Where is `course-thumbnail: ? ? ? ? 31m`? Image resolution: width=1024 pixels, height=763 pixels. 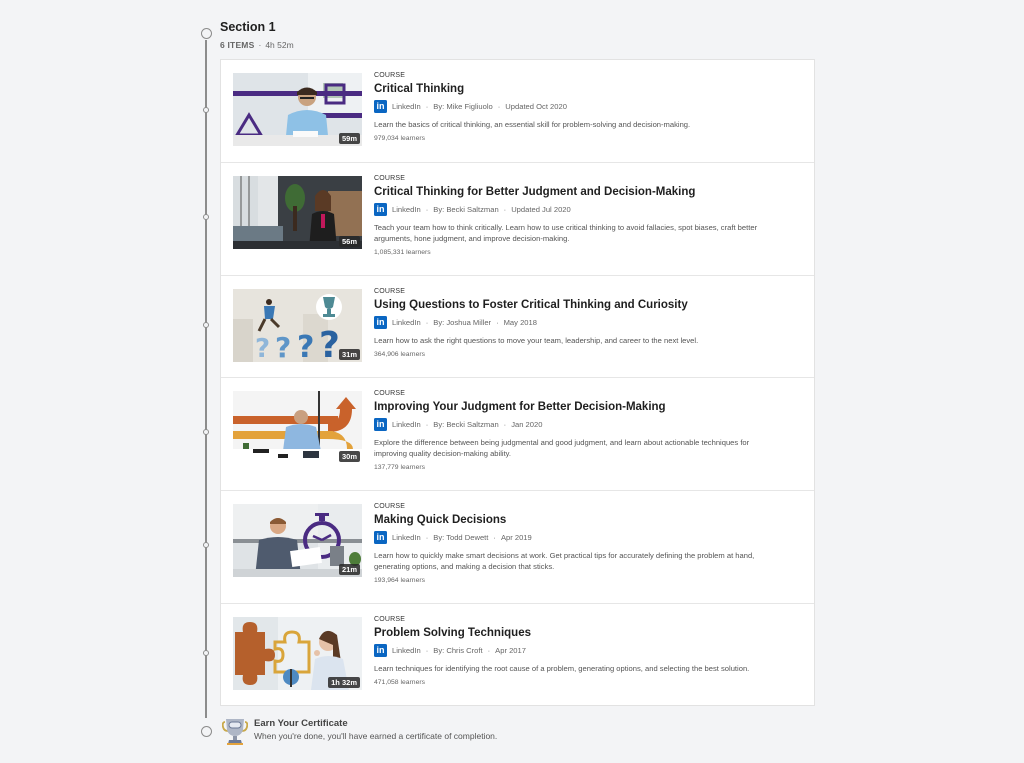
course-thumbnail: ? ? ? ? 31m is located at coordinates (297, 325).